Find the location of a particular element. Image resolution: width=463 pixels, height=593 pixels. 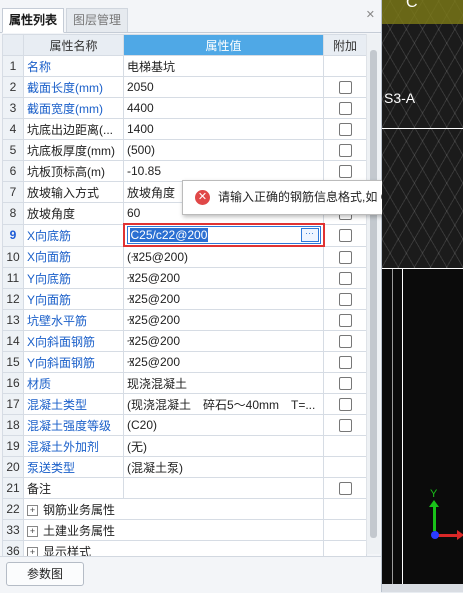

table-row: 2 截面长度(mm) 2050 is located at coordinates (184, 87).